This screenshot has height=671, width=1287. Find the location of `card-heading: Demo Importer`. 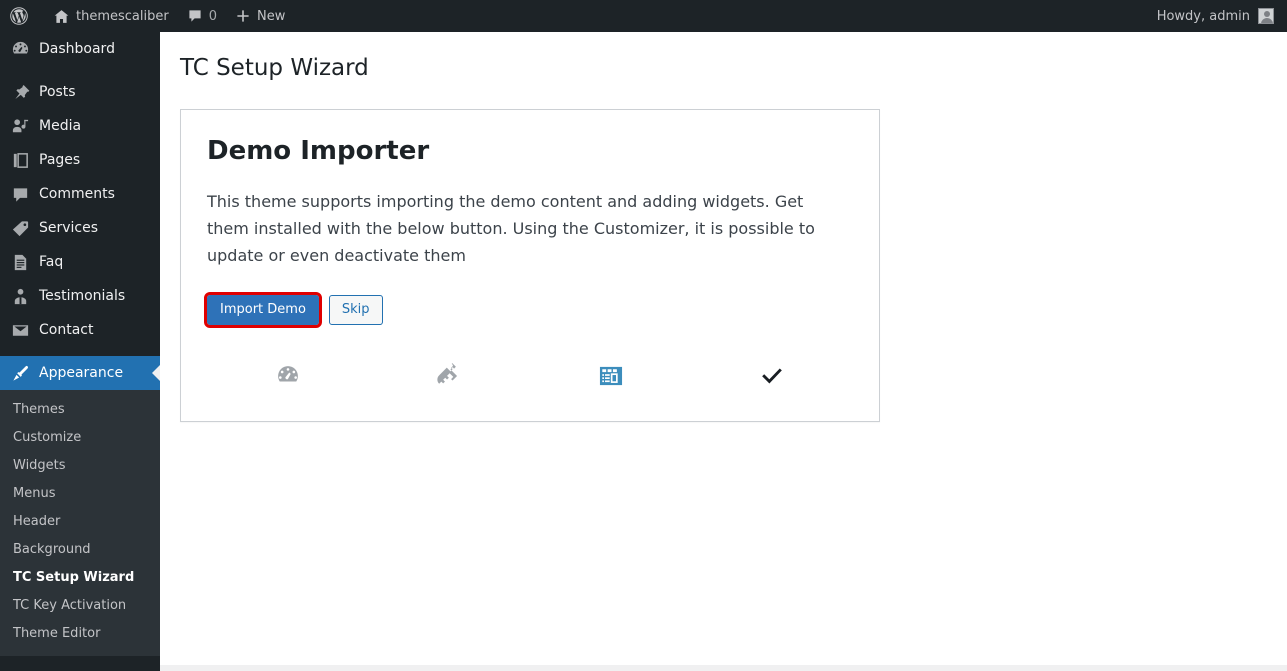

card-heading: Demo Importer is located at coordinates (318, 151).